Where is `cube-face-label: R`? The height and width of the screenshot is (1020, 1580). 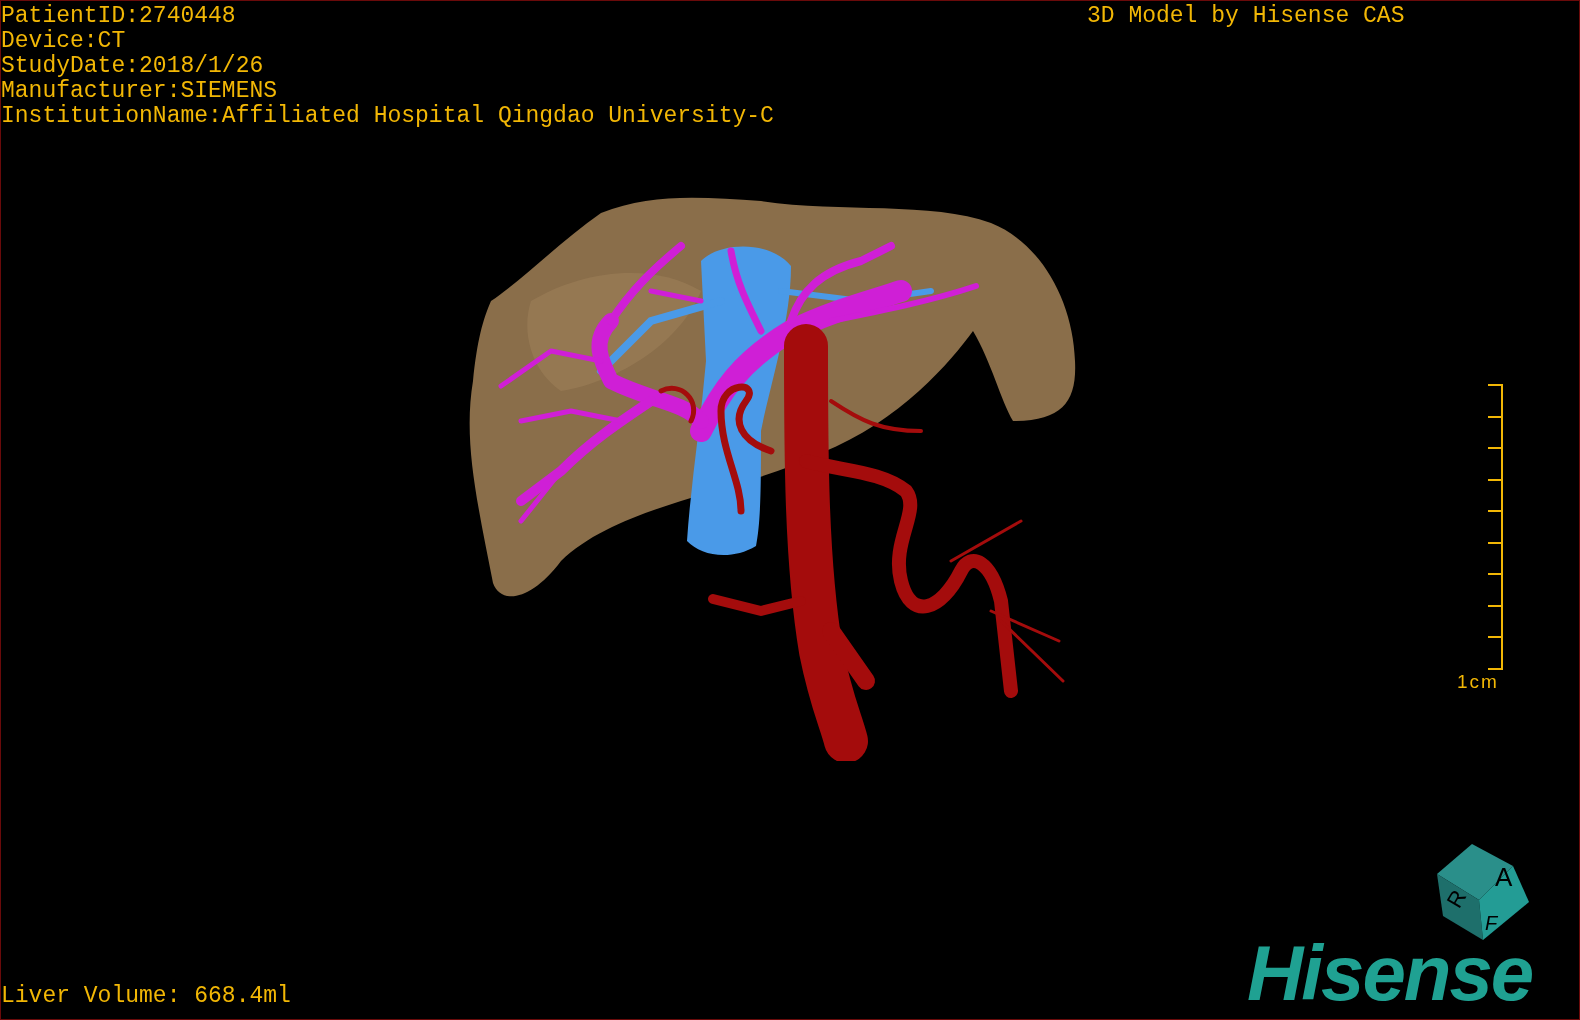 cube-face-label: R is located at coordinates (1456, 898).